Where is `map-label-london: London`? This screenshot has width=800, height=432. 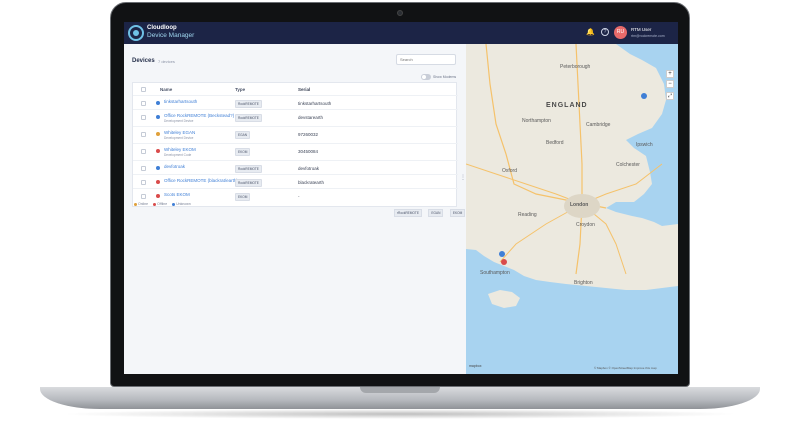 map-label-london: London is located at coordinates (579, 205).